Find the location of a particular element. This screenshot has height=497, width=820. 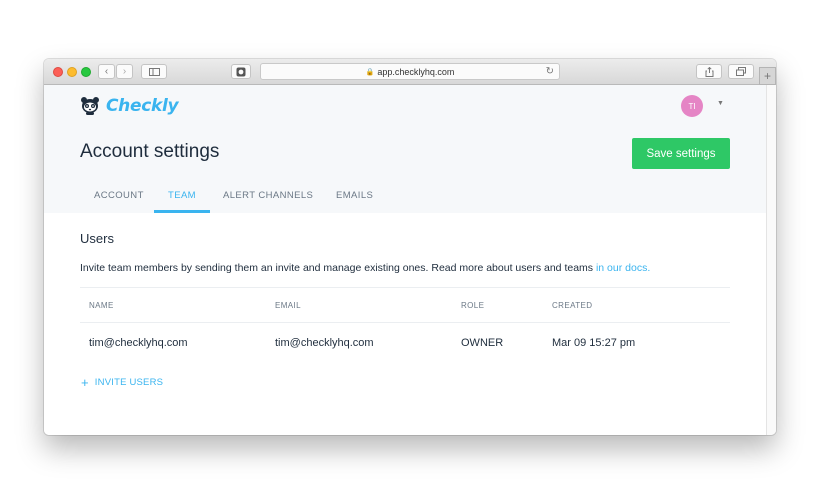

forward-button: › is located at coordinates (124, 71).